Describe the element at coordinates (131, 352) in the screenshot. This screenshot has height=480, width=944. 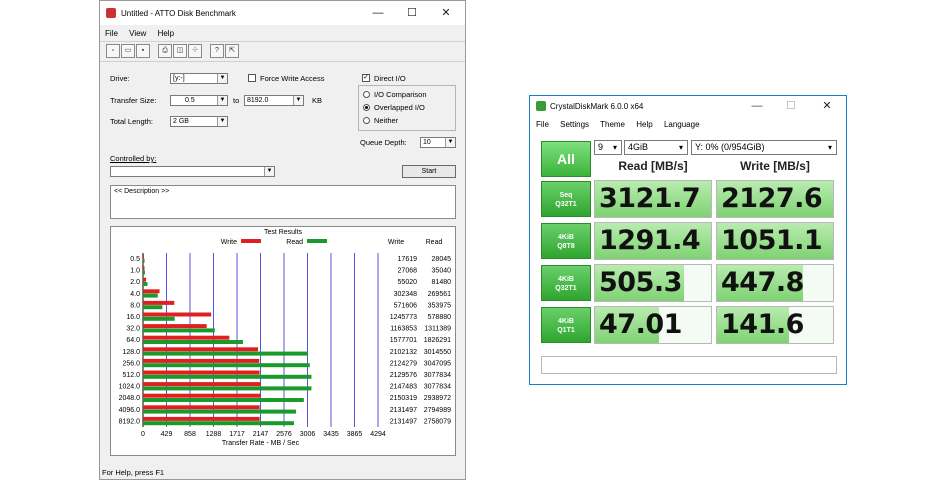
I see `y-tick-label: 128.0` at that location.